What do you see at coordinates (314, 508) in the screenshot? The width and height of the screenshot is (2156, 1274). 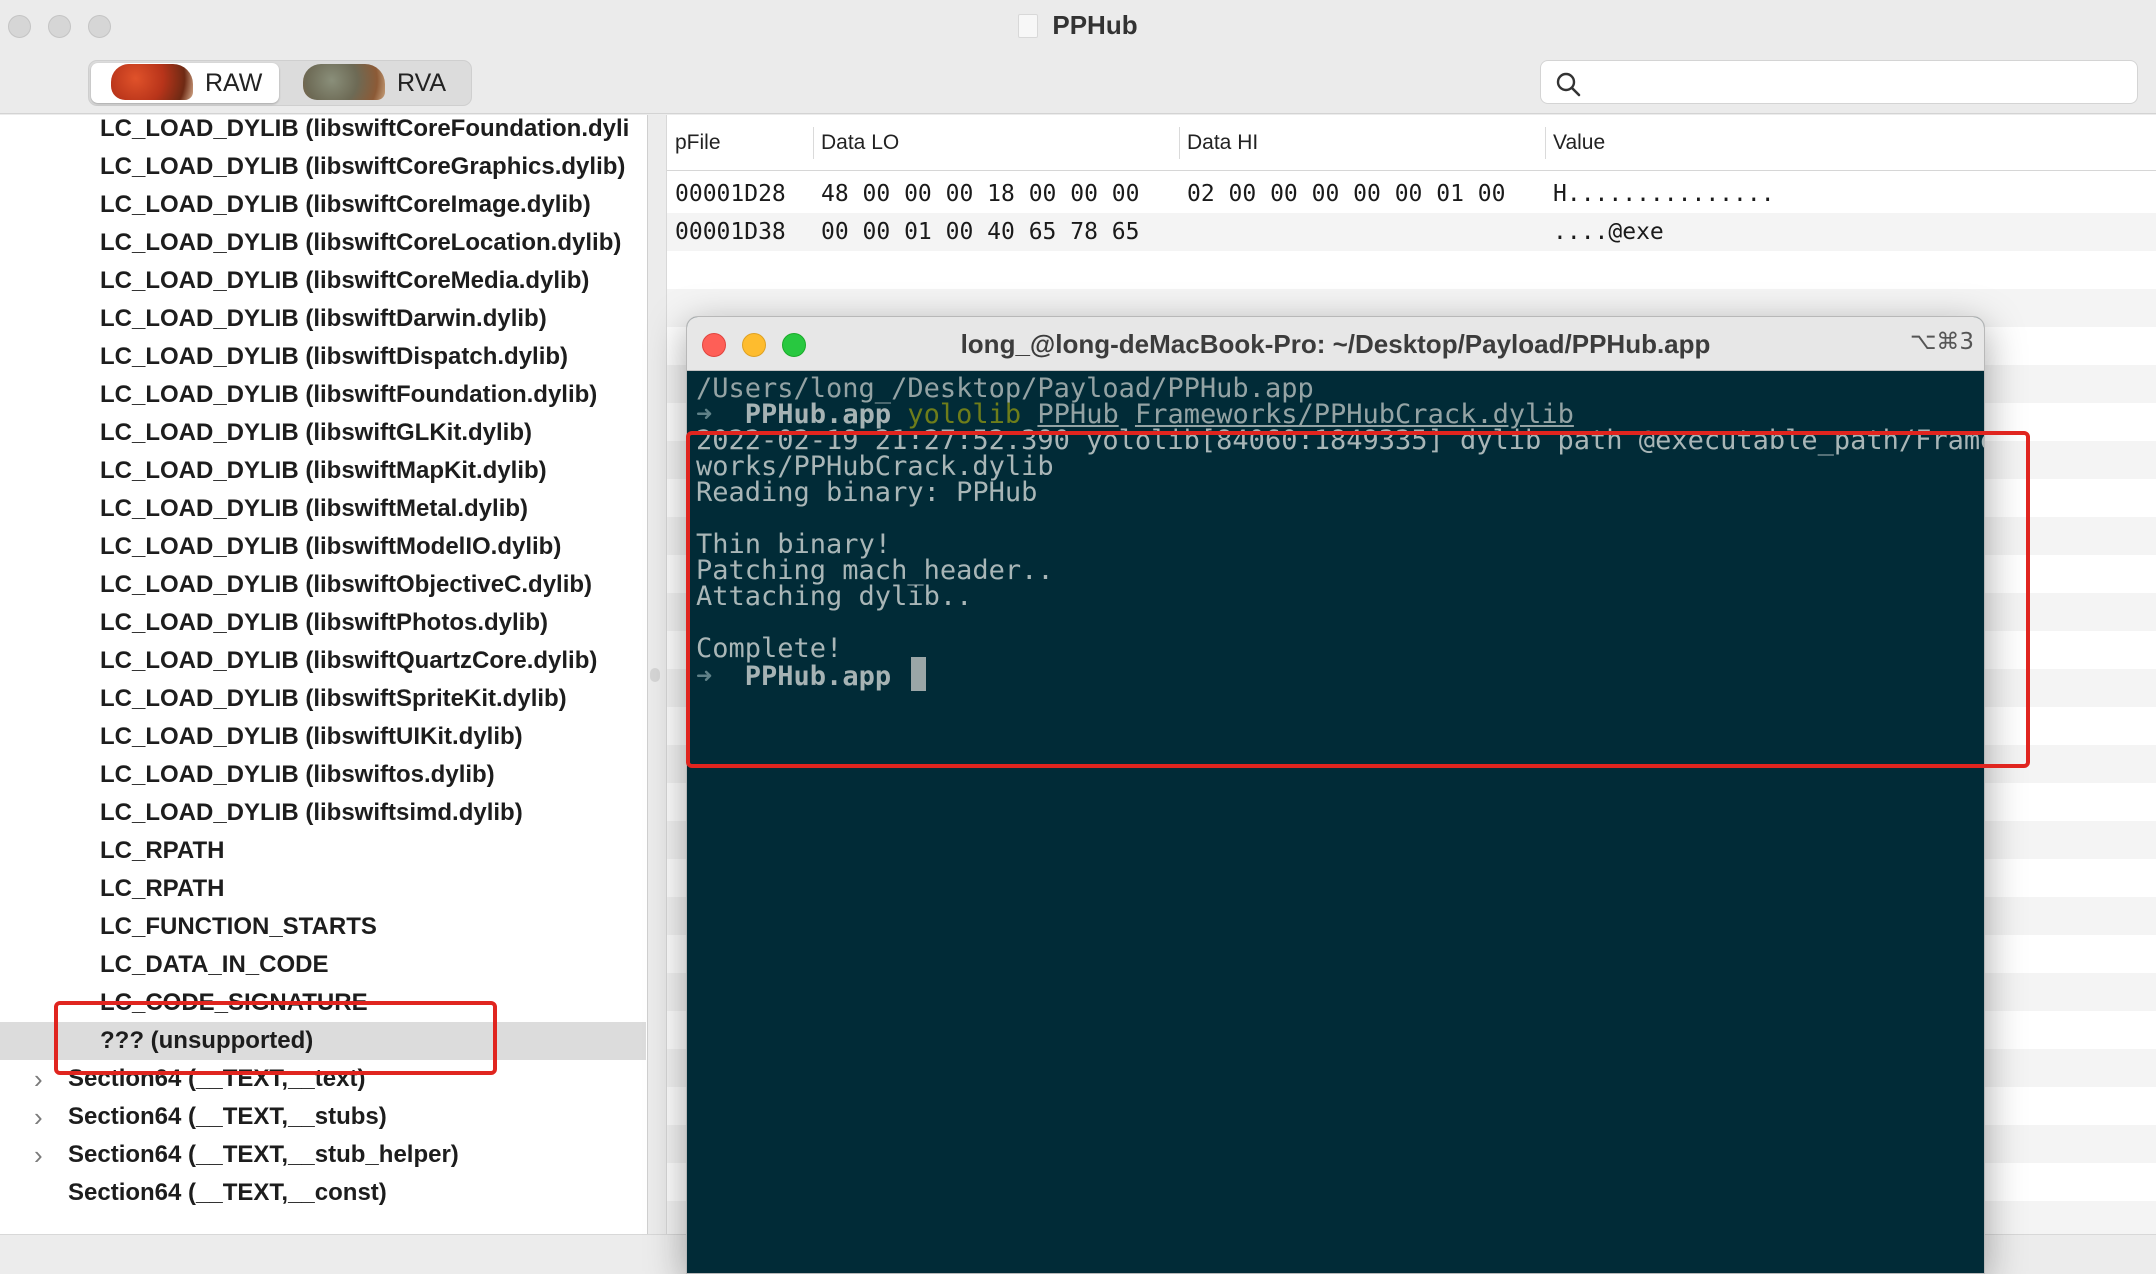 I see `sidebar-item-label: LC_LOAD_DYLIB (libswiftMetal.dylib)` at bounding box center [314, 508].